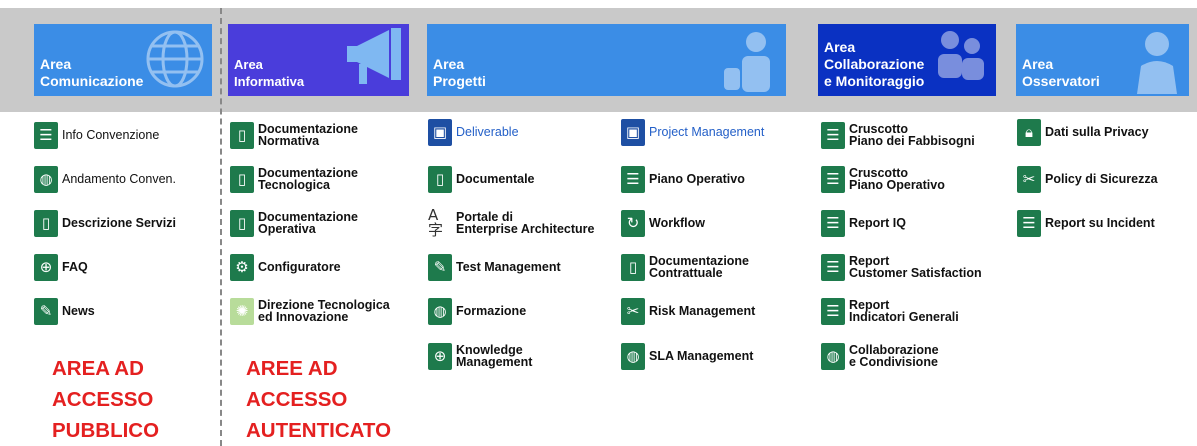  What do you see at coordinates (294, 223) in the screenshot?
I see `link-documentazione-operativa: ▯ Documentazione Operativa` at bounding box center [294, 223].